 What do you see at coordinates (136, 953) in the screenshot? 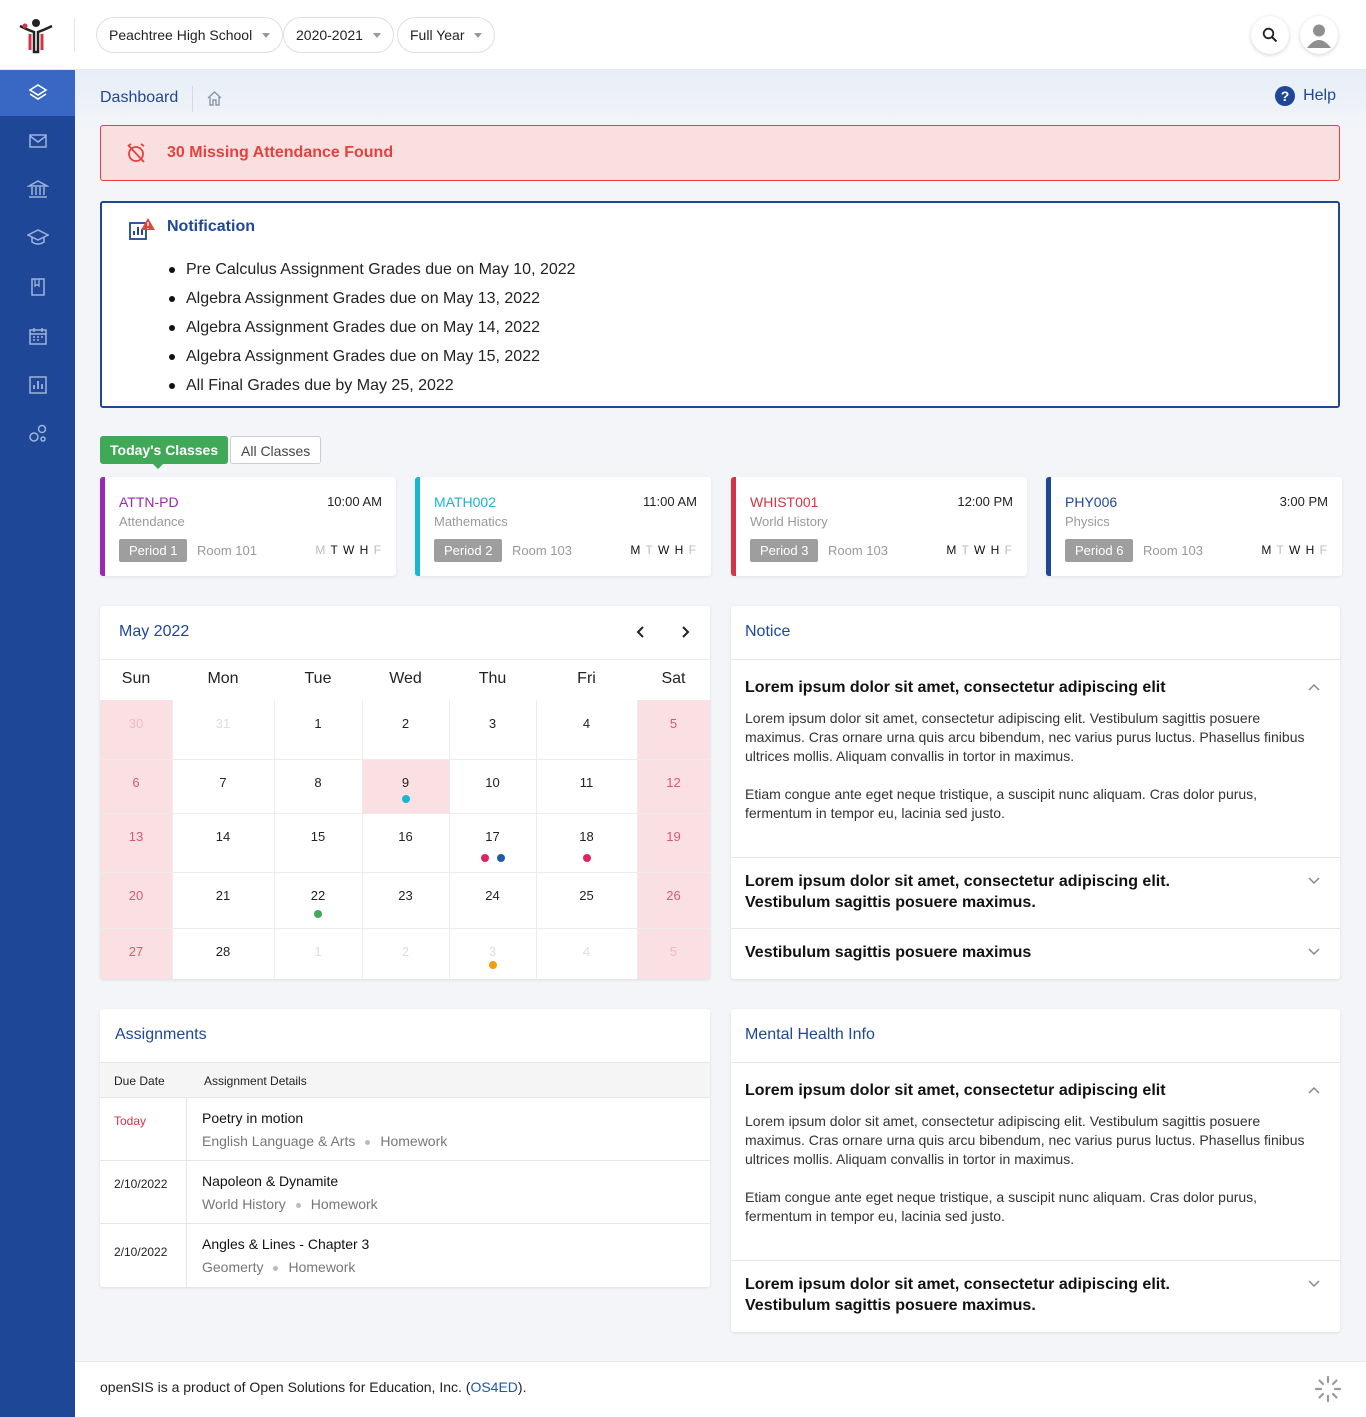
I see `calendar-day: 27` at bounding box center [136, 953].